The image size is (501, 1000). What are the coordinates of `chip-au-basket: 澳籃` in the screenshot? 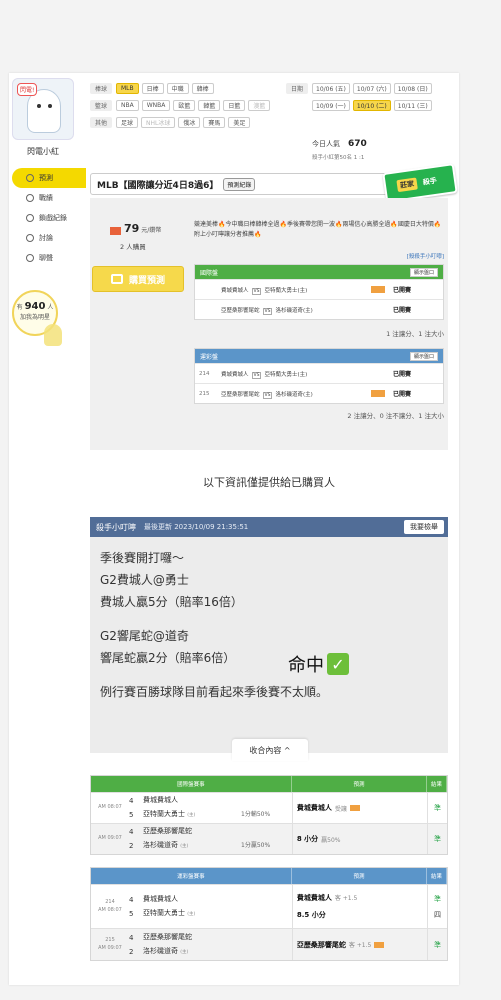 It's located at (259, 105).